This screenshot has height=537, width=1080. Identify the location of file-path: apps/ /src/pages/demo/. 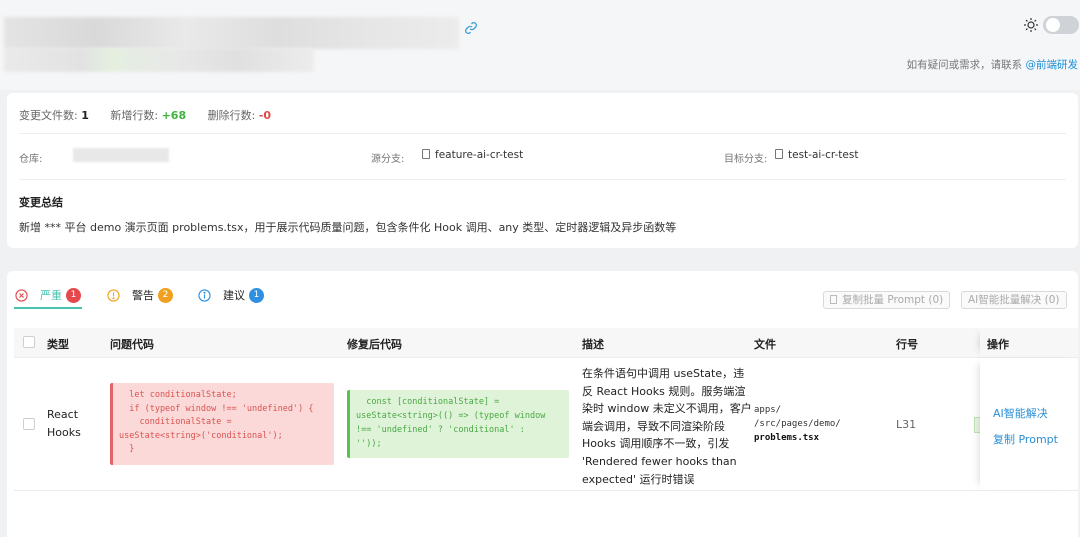
(797, 417).